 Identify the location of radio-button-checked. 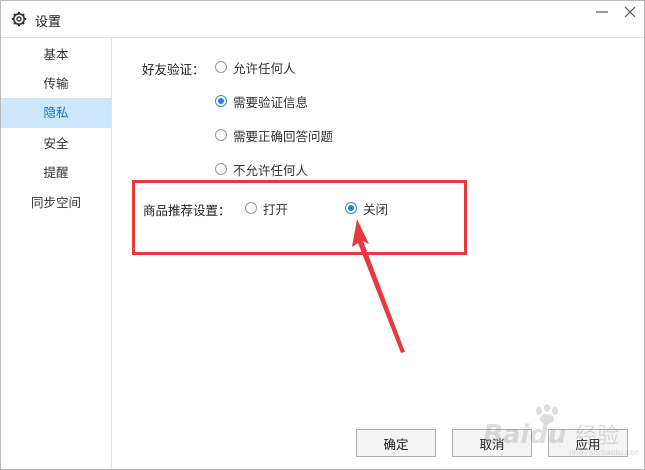
(221, 101).